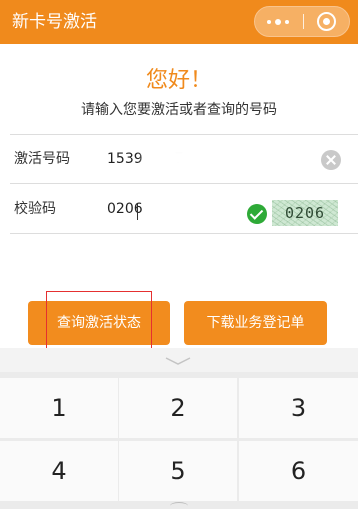 This screenshot has width=358, height=510. I want to click on greeting-heading: 您好！, so click(178, 80).